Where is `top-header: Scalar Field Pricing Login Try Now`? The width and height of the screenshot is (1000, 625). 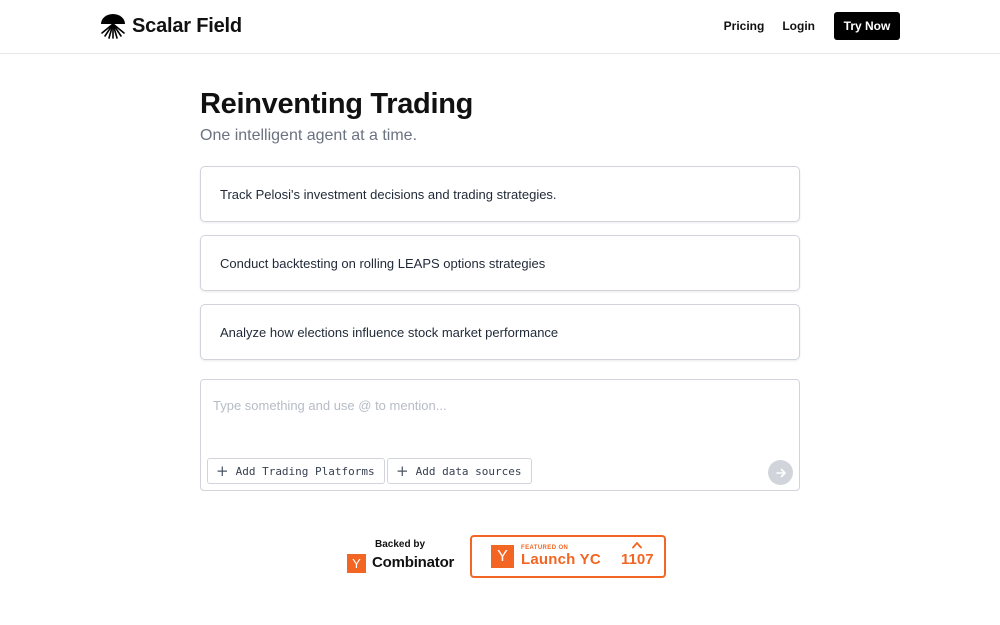 top-header: Scalar Field Pricing Login Try Now is located at coordinates (500, 27).